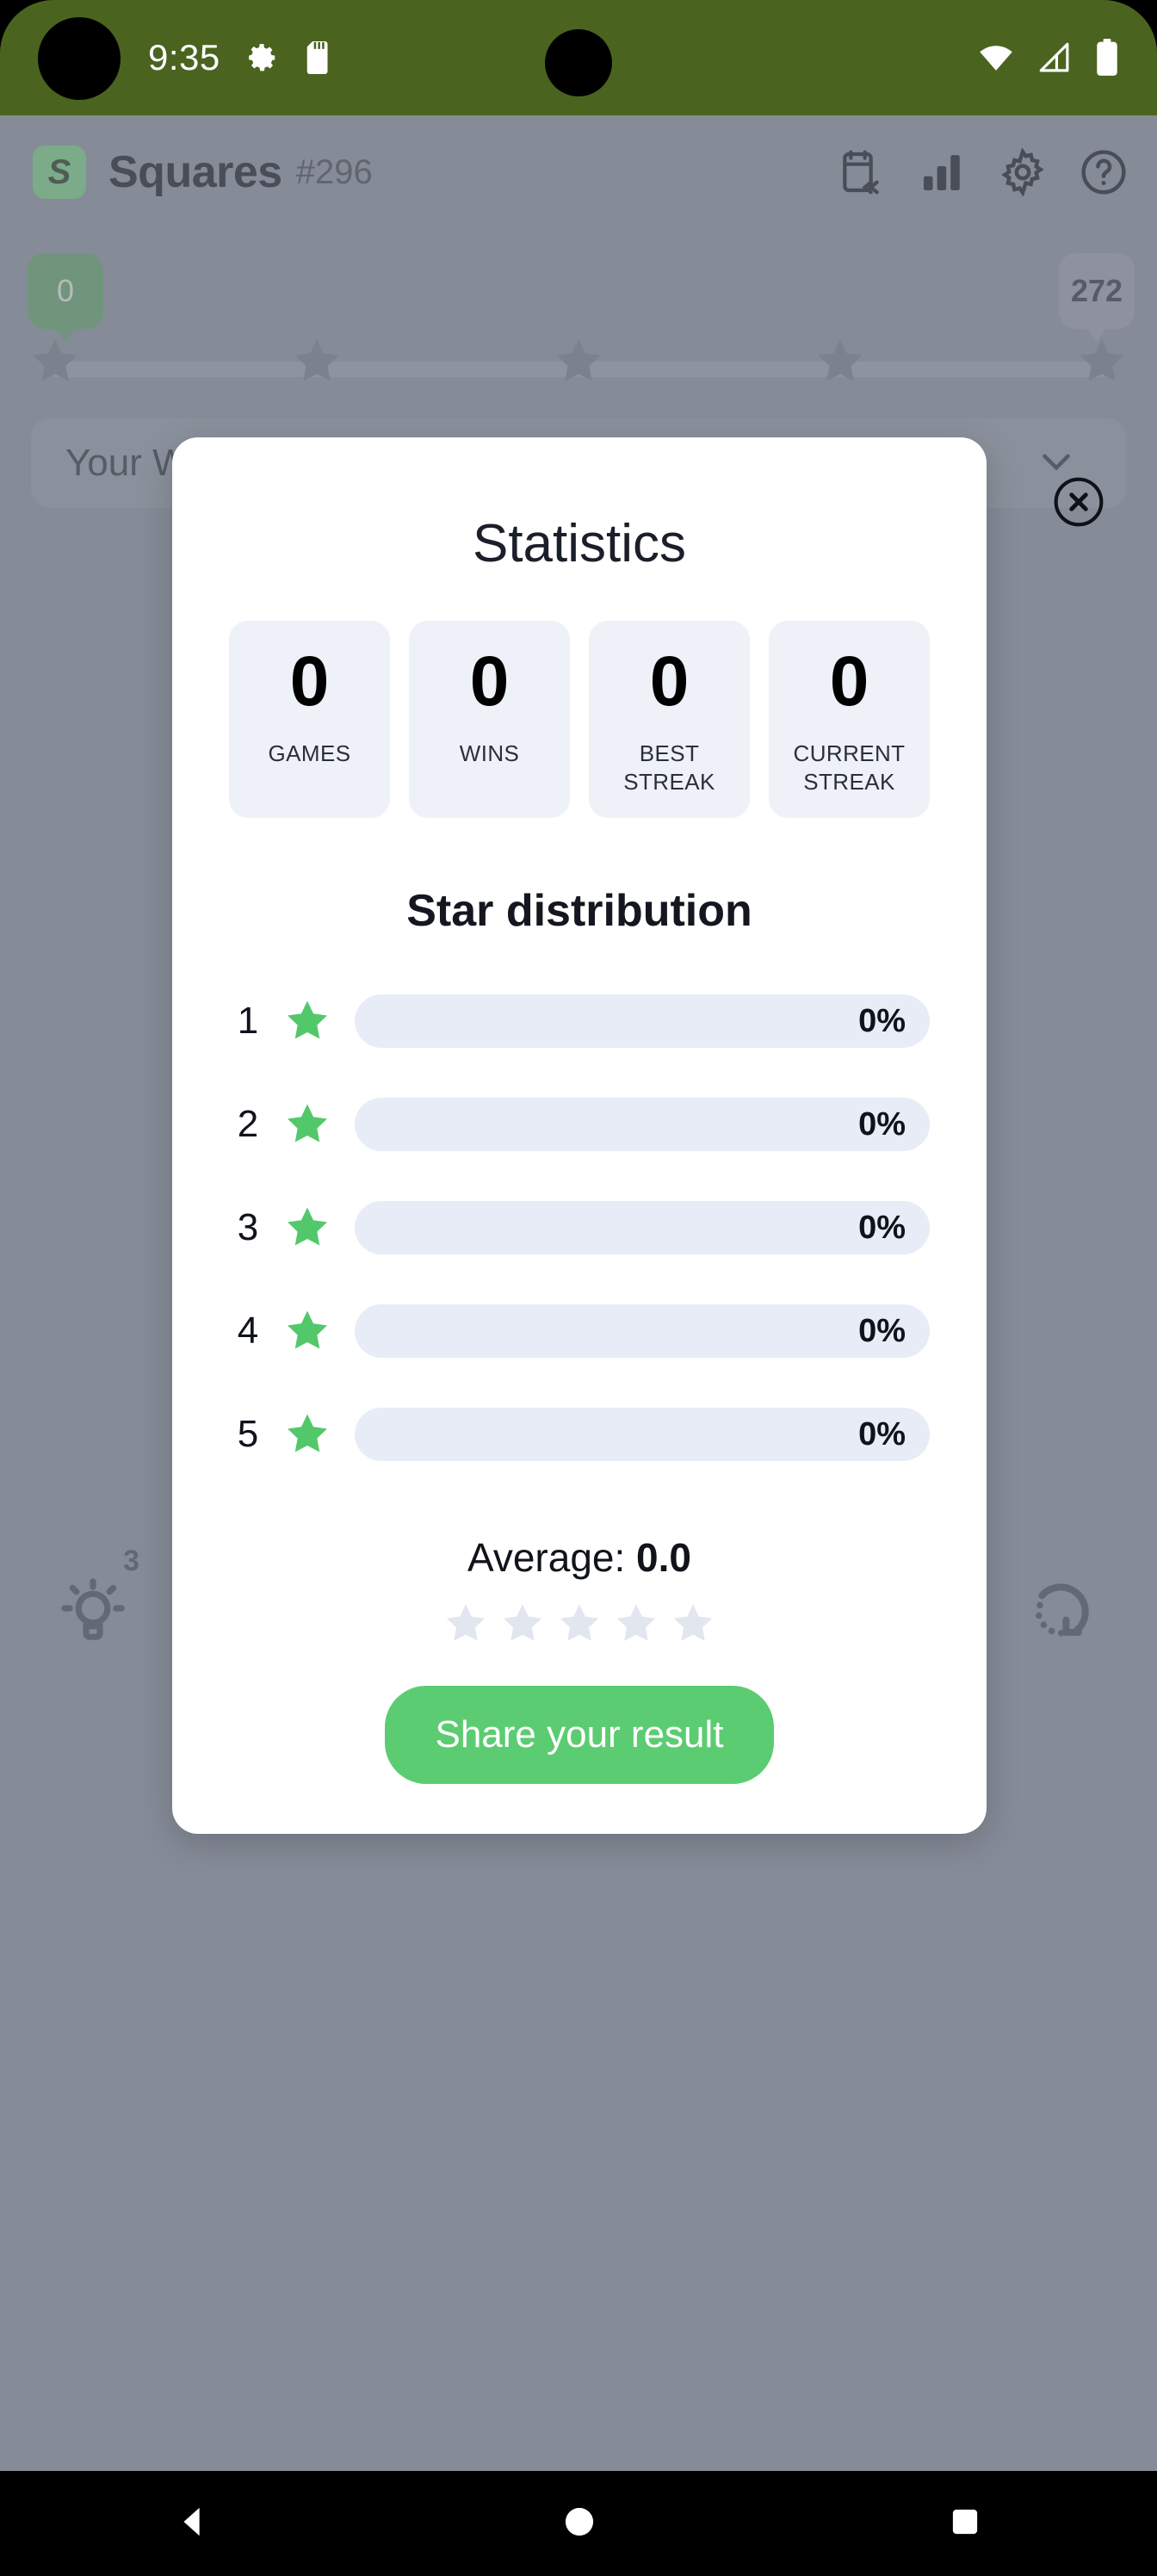 This screenshot has height=2576, width=1157. Describe the element at coordinates (1078, 502) in the screenshot. I see `close-modal-button` at that location.